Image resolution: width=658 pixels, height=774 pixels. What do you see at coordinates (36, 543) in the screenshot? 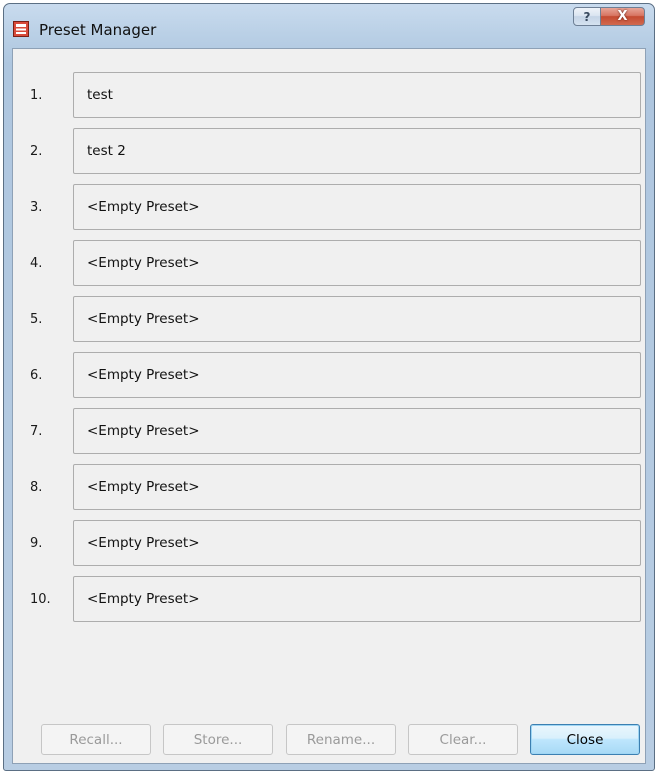
I see `preset-number: 9.` at bounding box center [36, 543].